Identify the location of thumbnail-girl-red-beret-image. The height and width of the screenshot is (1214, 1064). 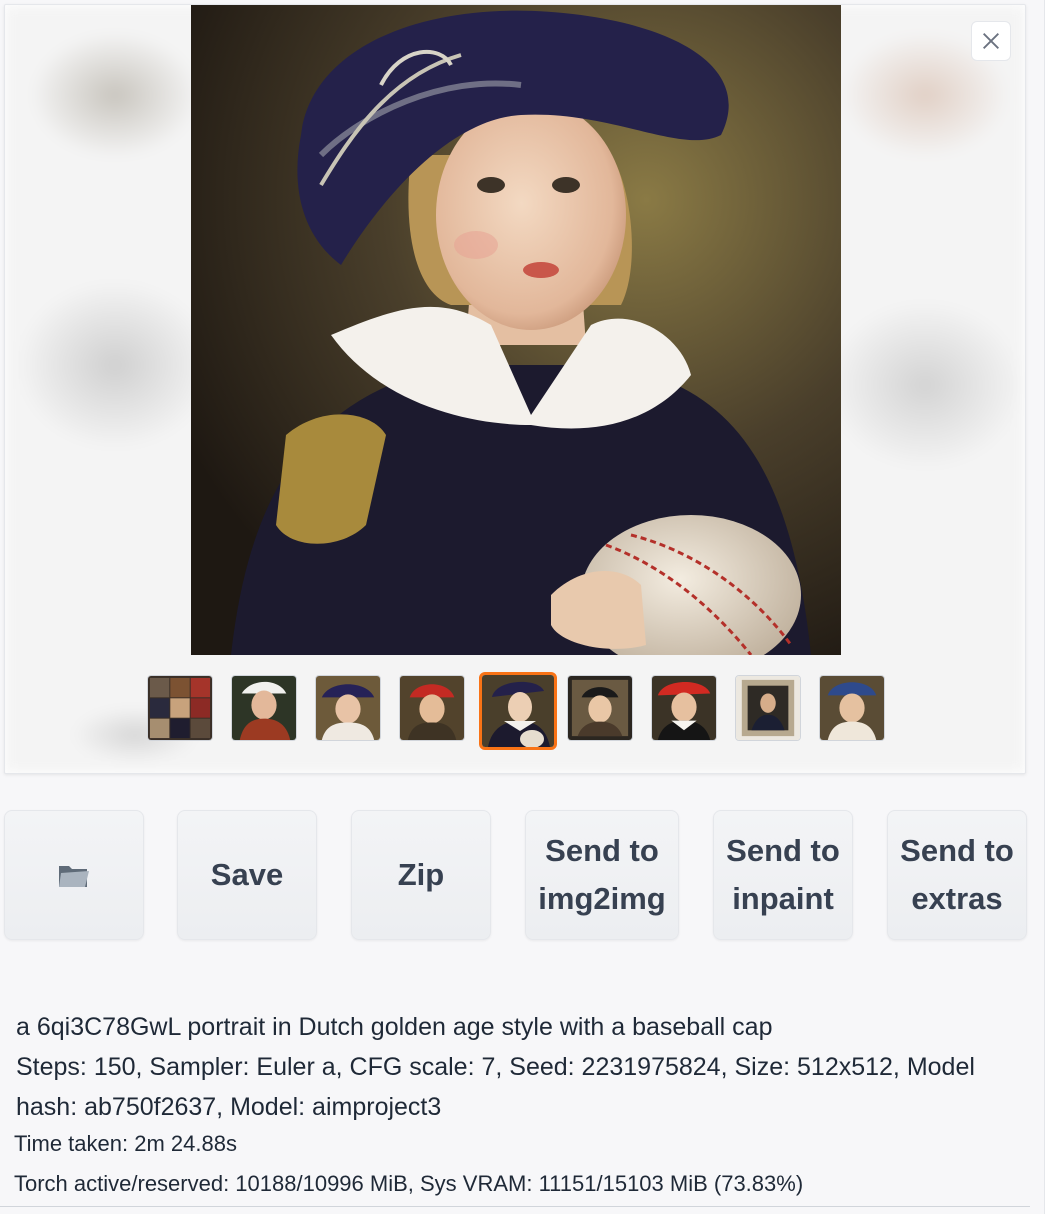
(684, 708).